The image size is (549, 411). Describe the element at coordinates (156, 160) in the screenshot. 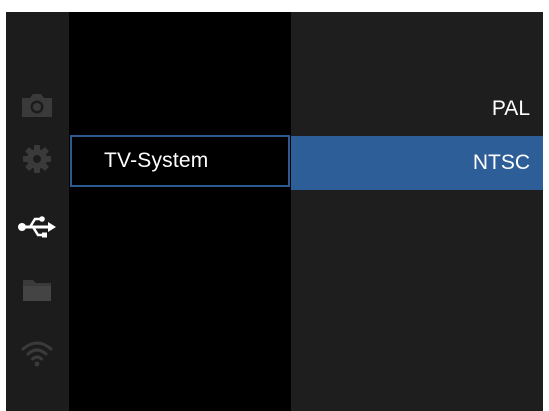

I see `menu-item-label: TV-System` at that location.